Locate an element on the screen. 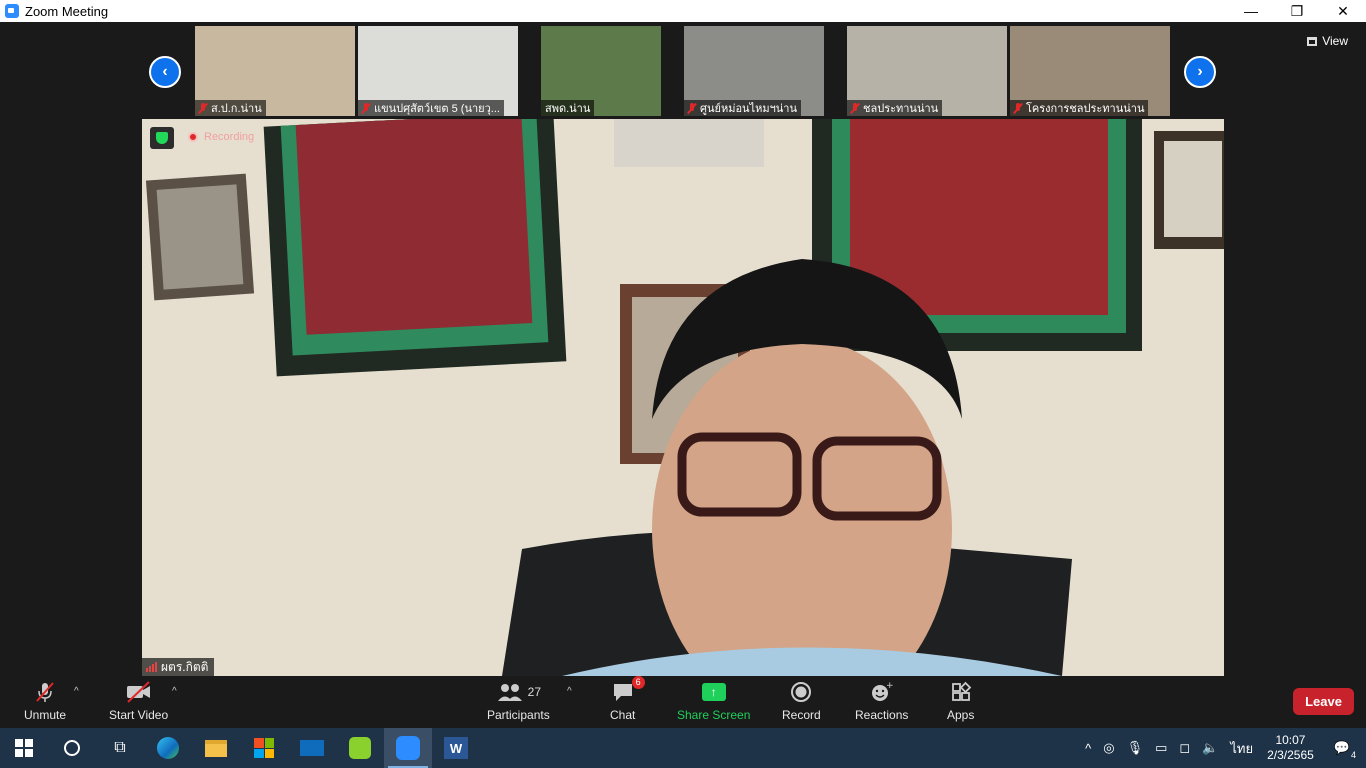  edge-icon is located at coordinates (168, 748).